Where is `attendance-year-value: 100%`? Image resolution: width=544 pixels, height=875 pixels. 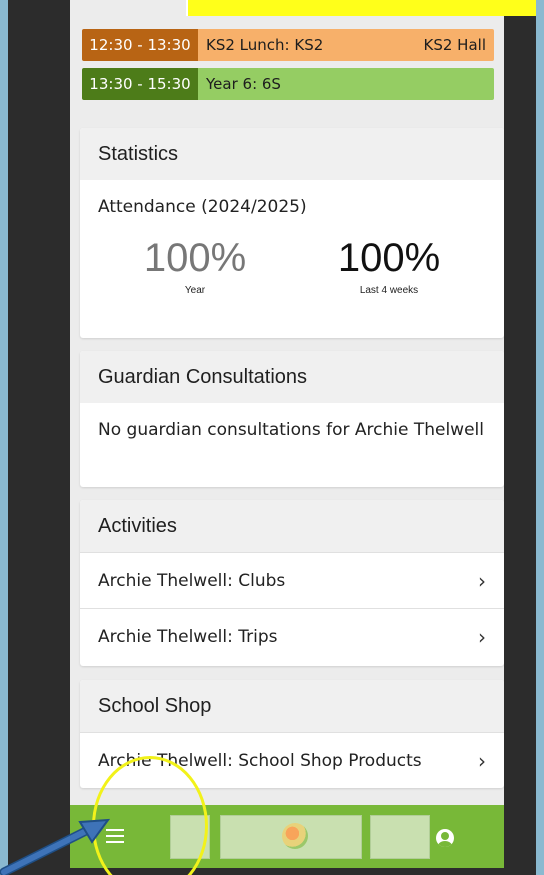 attendance-year-value: 100% is located at coordinates (195, 257).